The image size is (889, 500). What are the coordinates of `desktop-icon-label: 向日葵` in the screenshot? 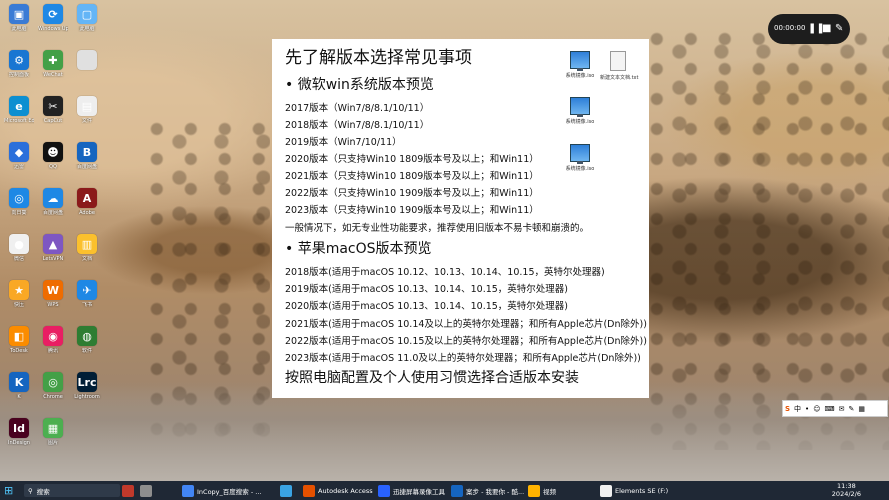 It's located at (19, 213).